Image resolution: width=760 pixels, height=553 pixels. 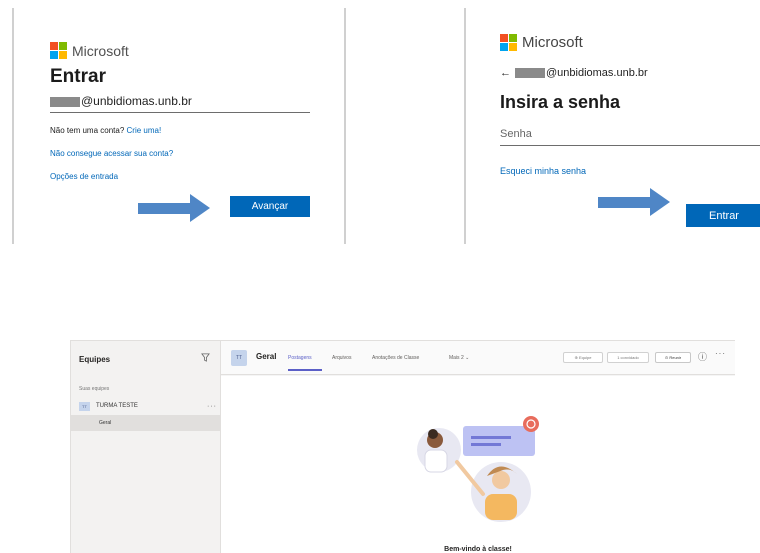 What do you see at coordinates (94, 389) in the screenshot?
I see `your-teams-label: Suas equipes` at bounding box center [94, 389].